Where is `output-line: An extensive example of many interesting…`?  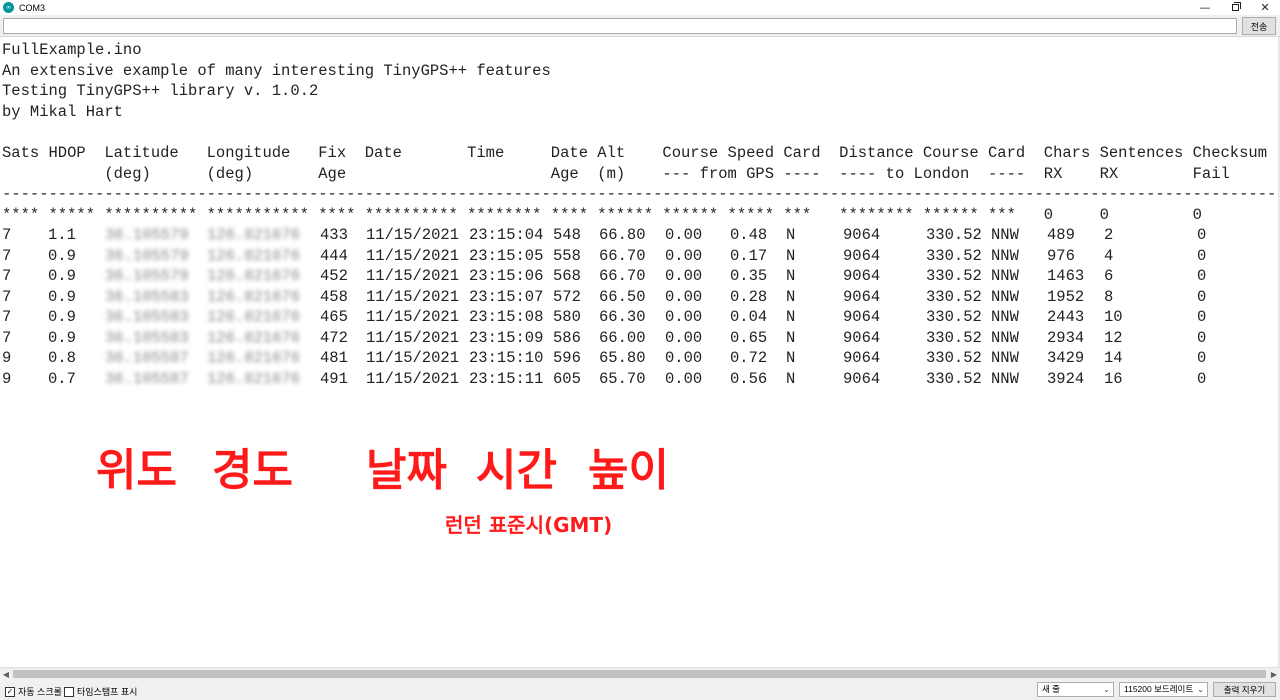
output-line: An extensive example of many interesting… is located at coordinates (276, 70).